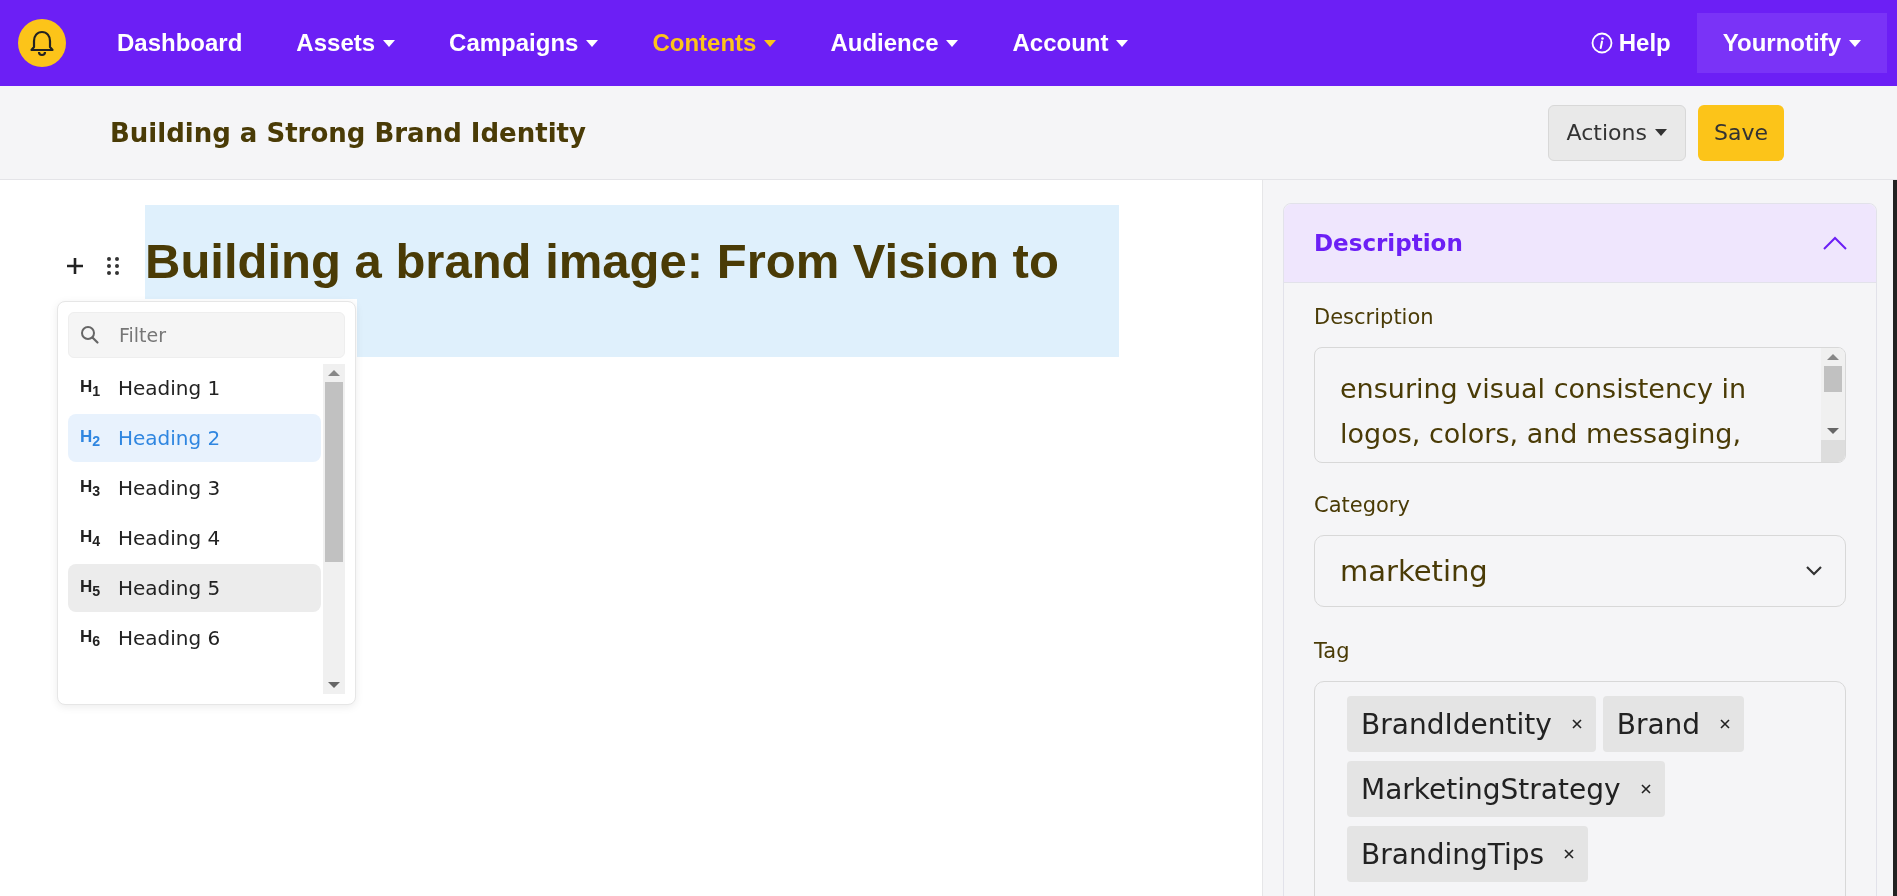 The image size is (1897, 896). What do you see at coordinates (75, 266) in the screenshot?
I see `plus-icon` at bounding box center [75, 266].